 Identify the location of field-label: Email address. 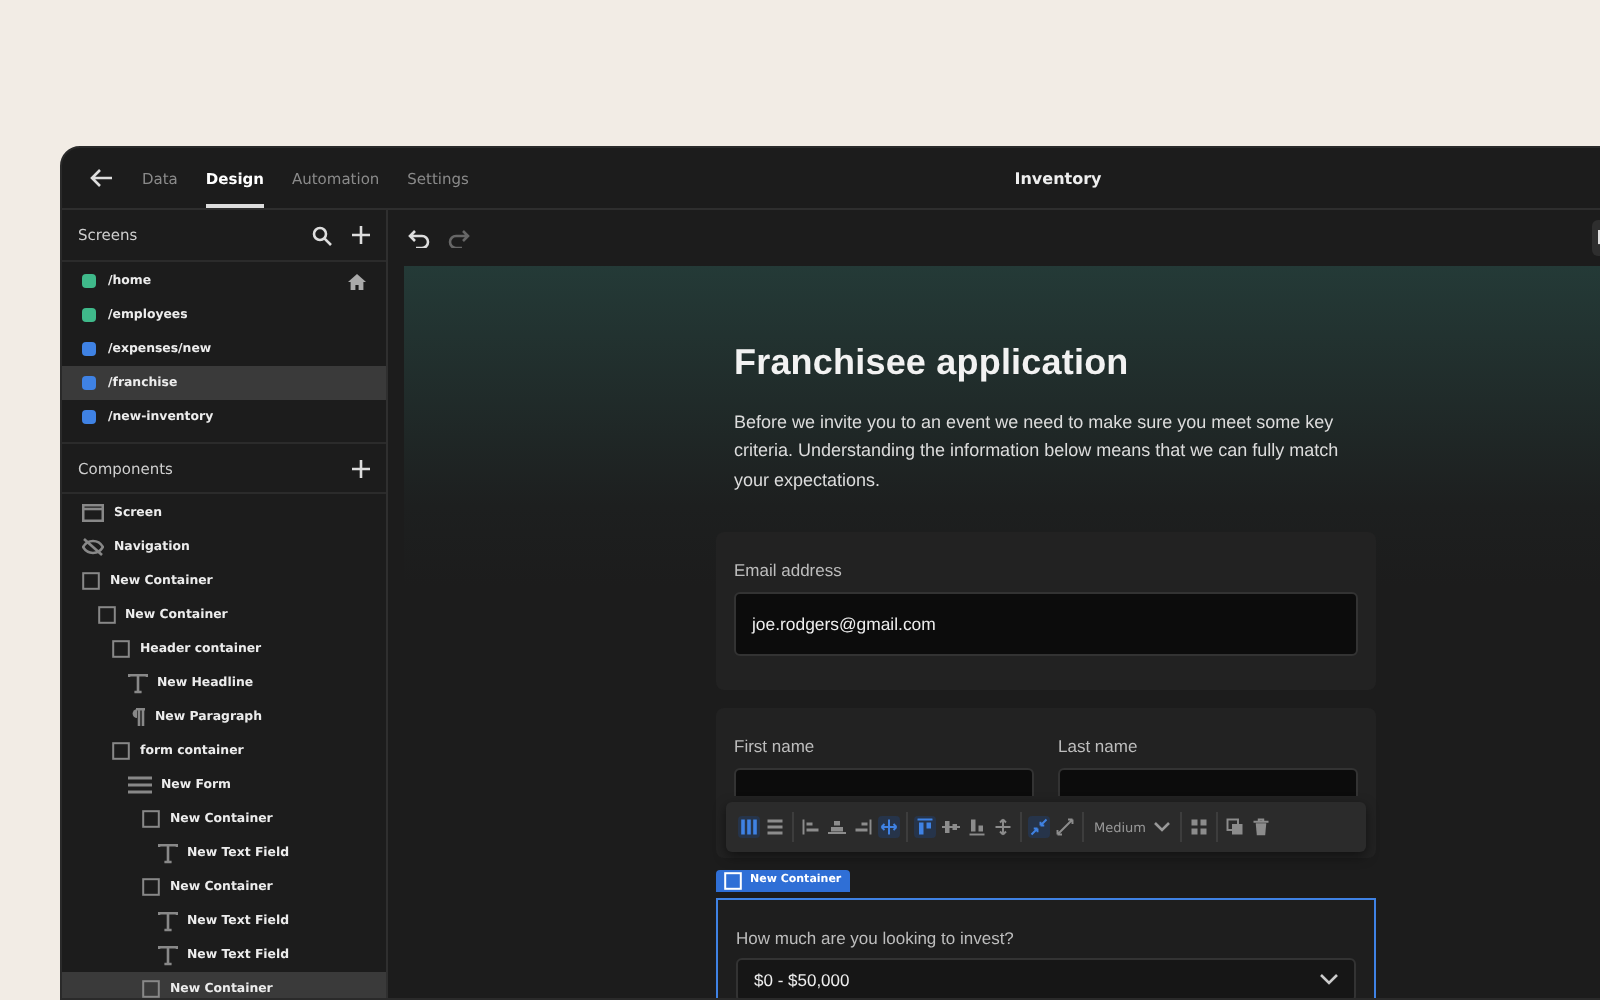
(789, 569).